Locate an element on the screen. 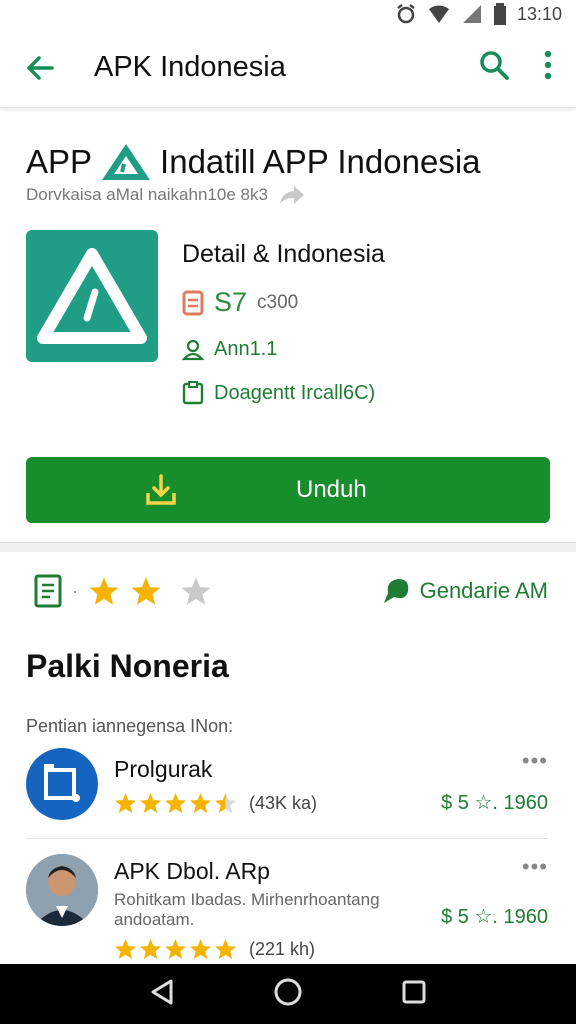 This screenshot has height=1024, width=576. nav-back-button is located at coordinates (162, 994).